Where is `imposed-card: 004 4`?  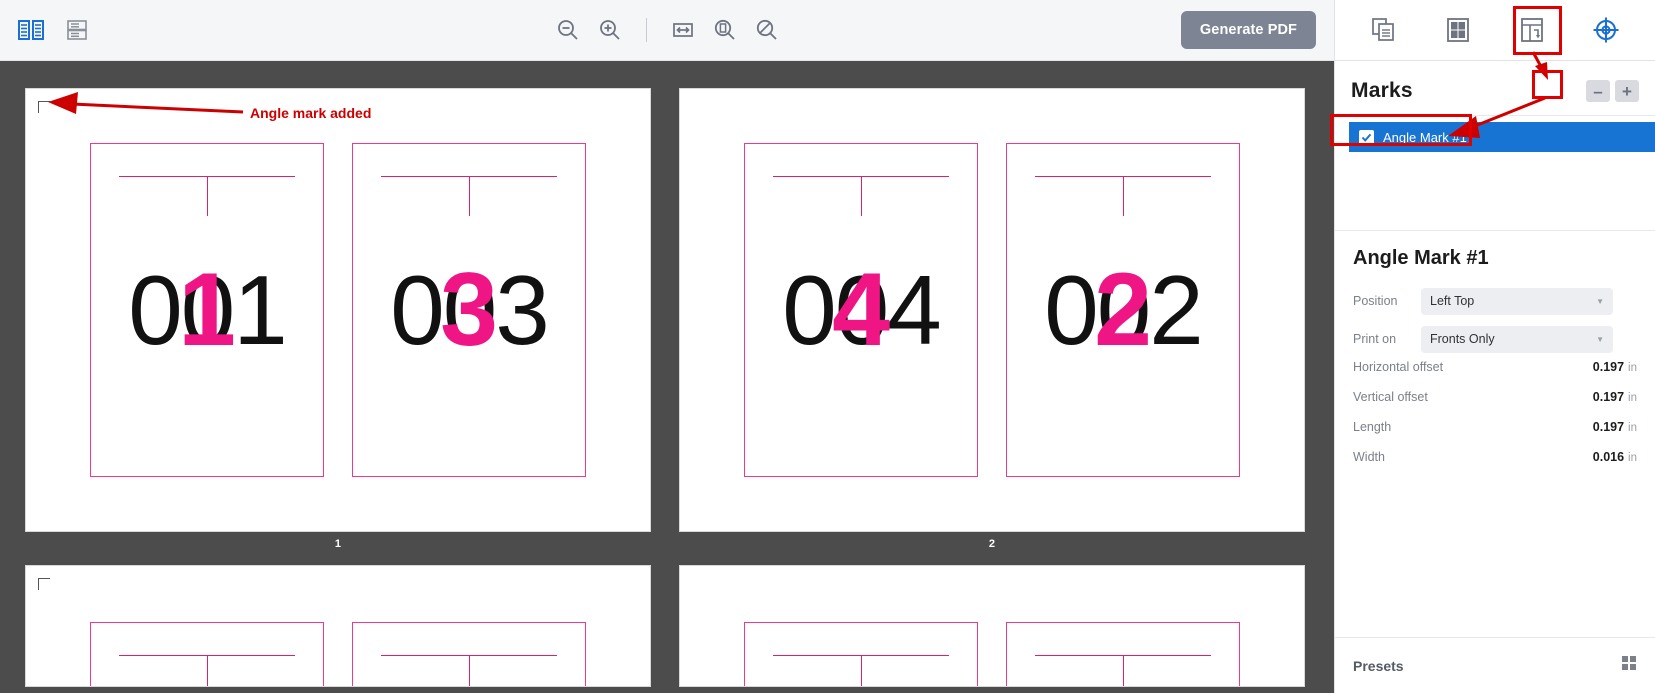
imposed-card: 004 4 is located at coordinates (861, 310).